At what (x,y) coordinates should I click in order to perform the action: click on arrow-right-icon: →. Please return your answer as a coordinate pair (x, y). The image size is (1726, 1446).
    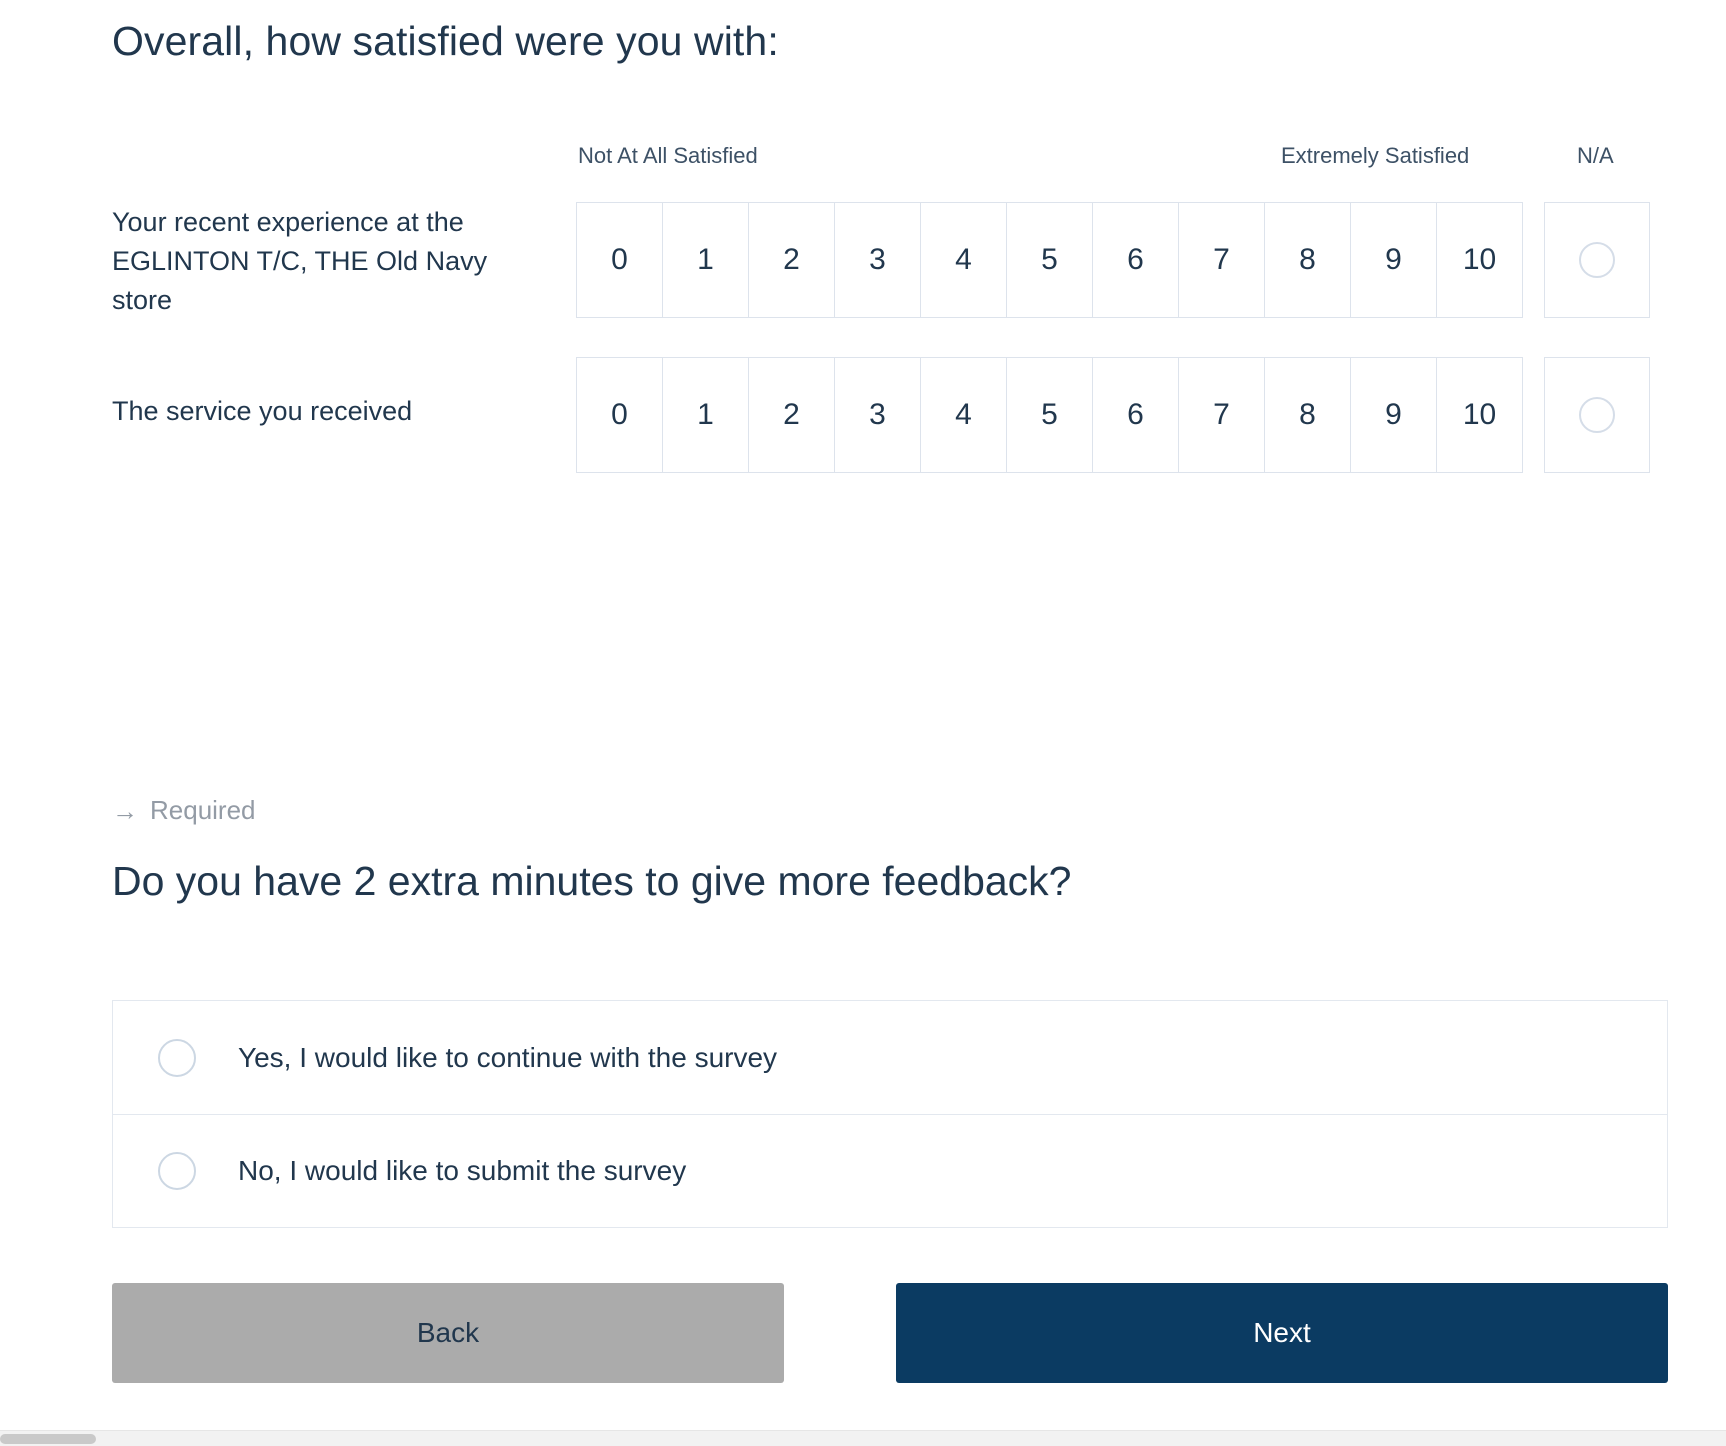
    Looking at the image, I should click on (125, 810).